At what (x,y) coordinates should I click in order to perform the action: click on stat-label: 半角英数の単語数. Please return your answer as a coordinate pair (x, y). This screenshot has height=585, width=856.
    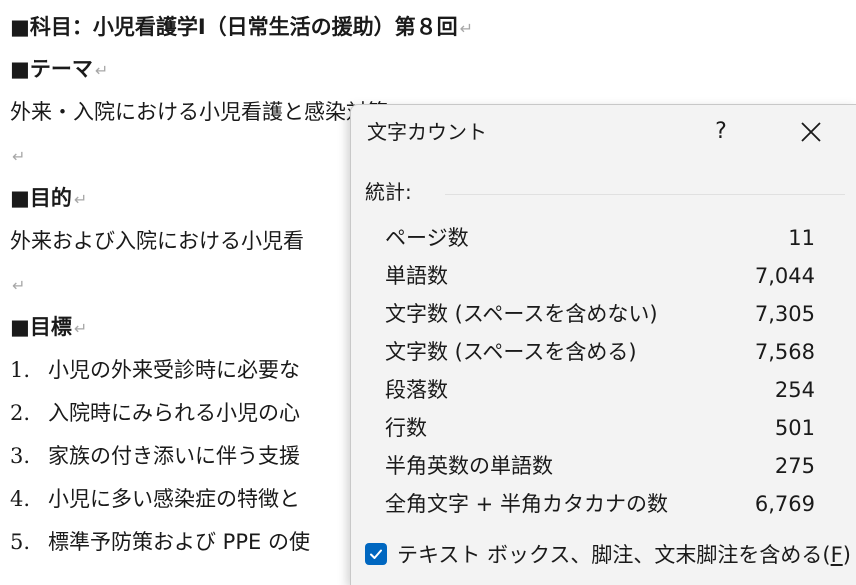
    Looking at the image, I should click on (469, 466).